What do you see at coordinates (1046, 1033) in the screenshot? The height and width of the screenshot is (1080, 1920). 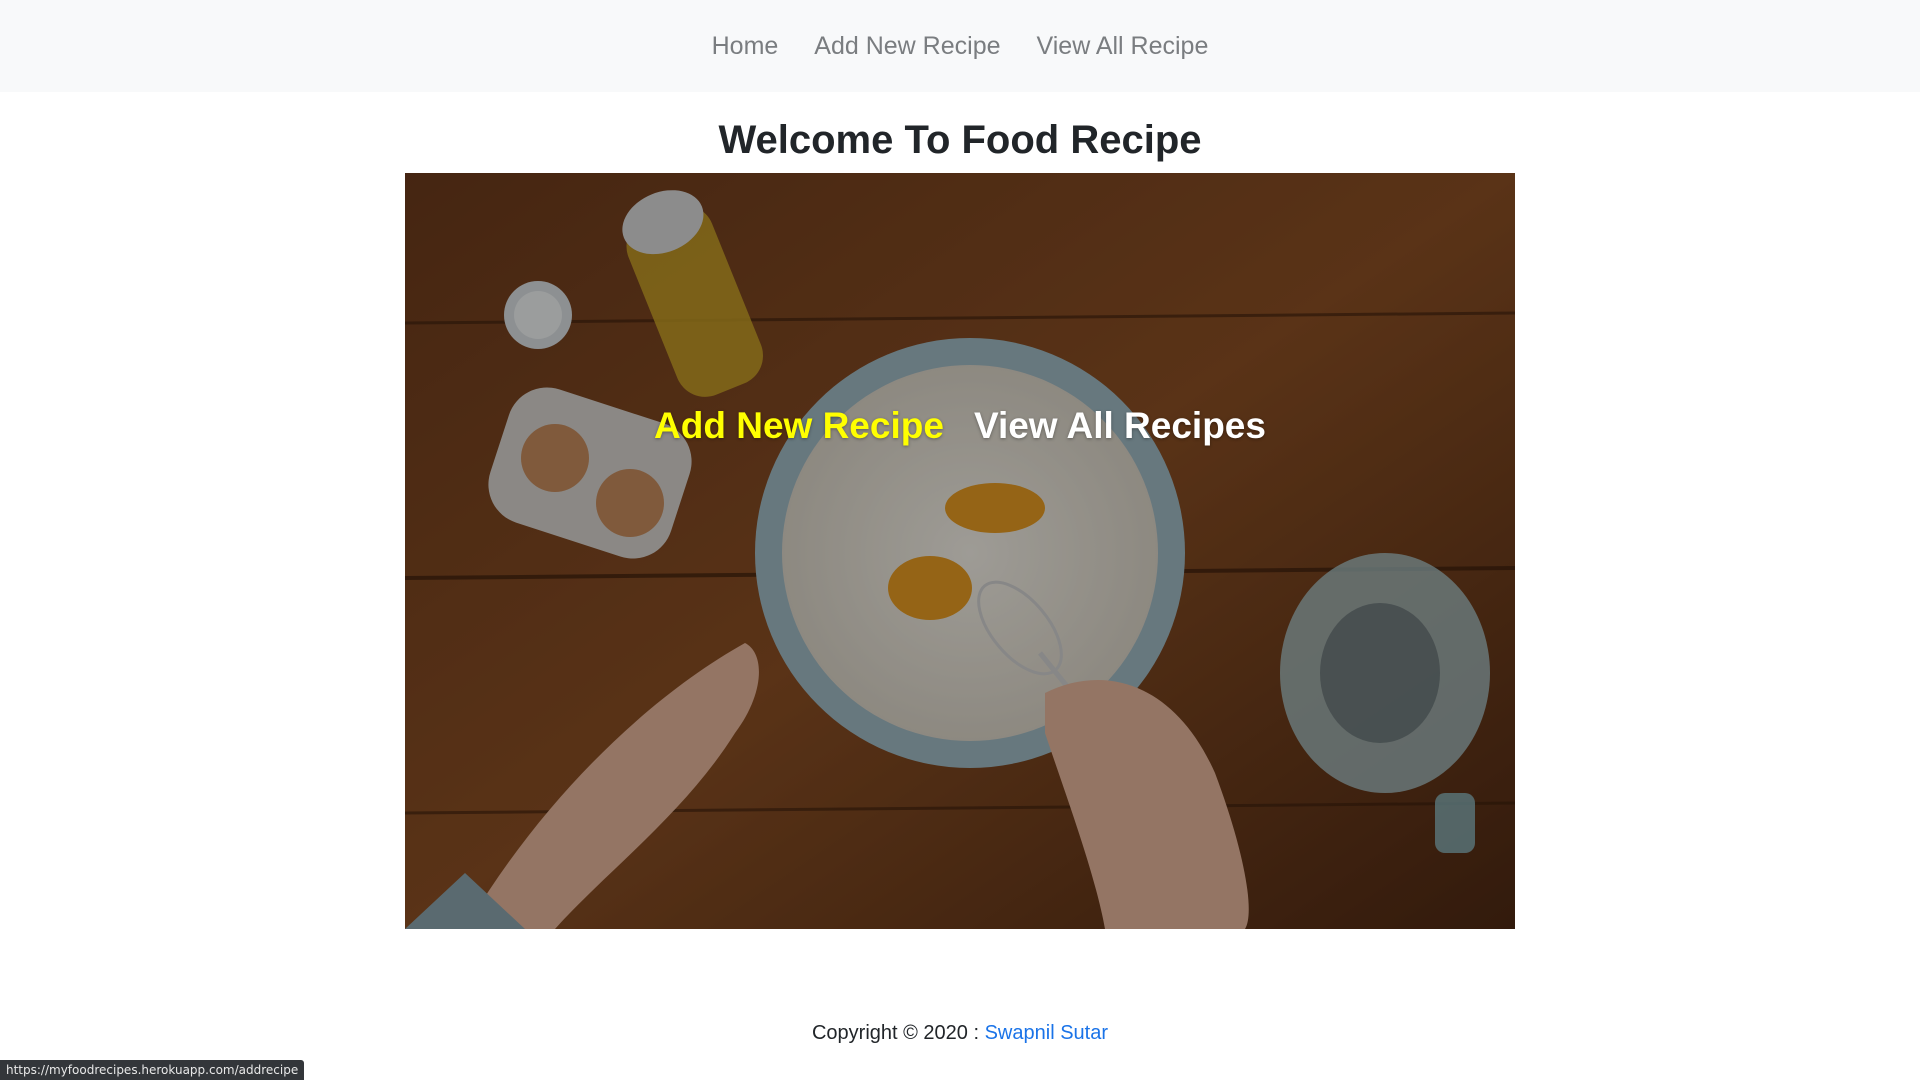 I see `footer-author-link: Swapnil Sutar` at bounding box center [1046, 1033].